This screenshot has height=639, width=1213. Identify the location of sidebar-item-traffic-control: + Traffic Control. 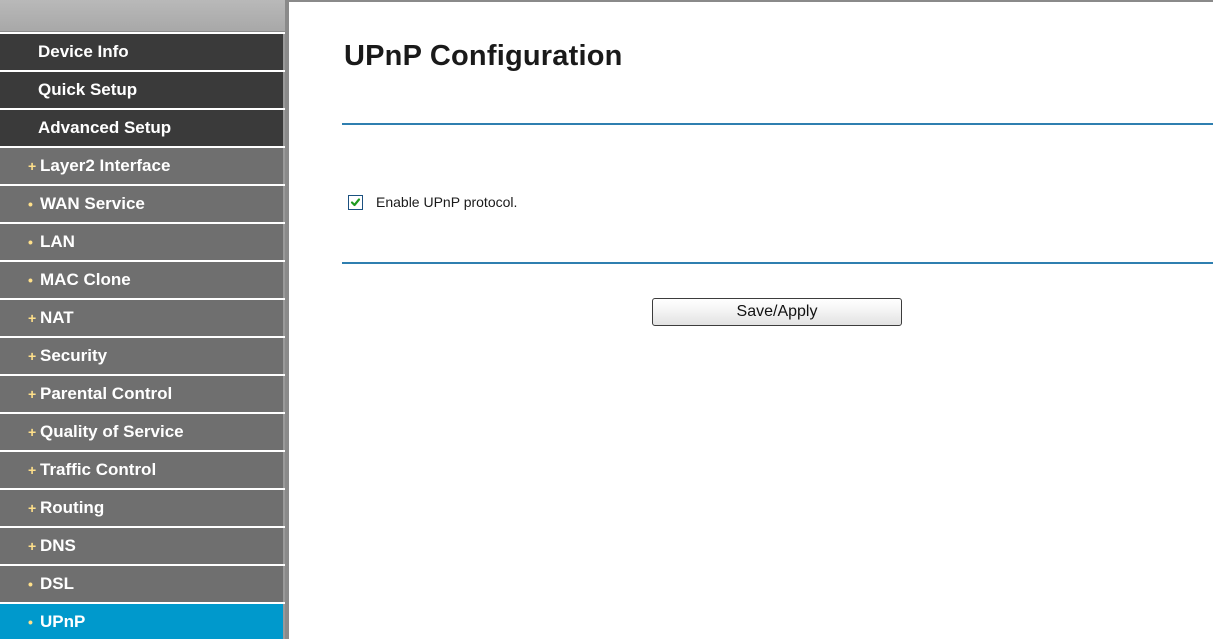
(142, 470).